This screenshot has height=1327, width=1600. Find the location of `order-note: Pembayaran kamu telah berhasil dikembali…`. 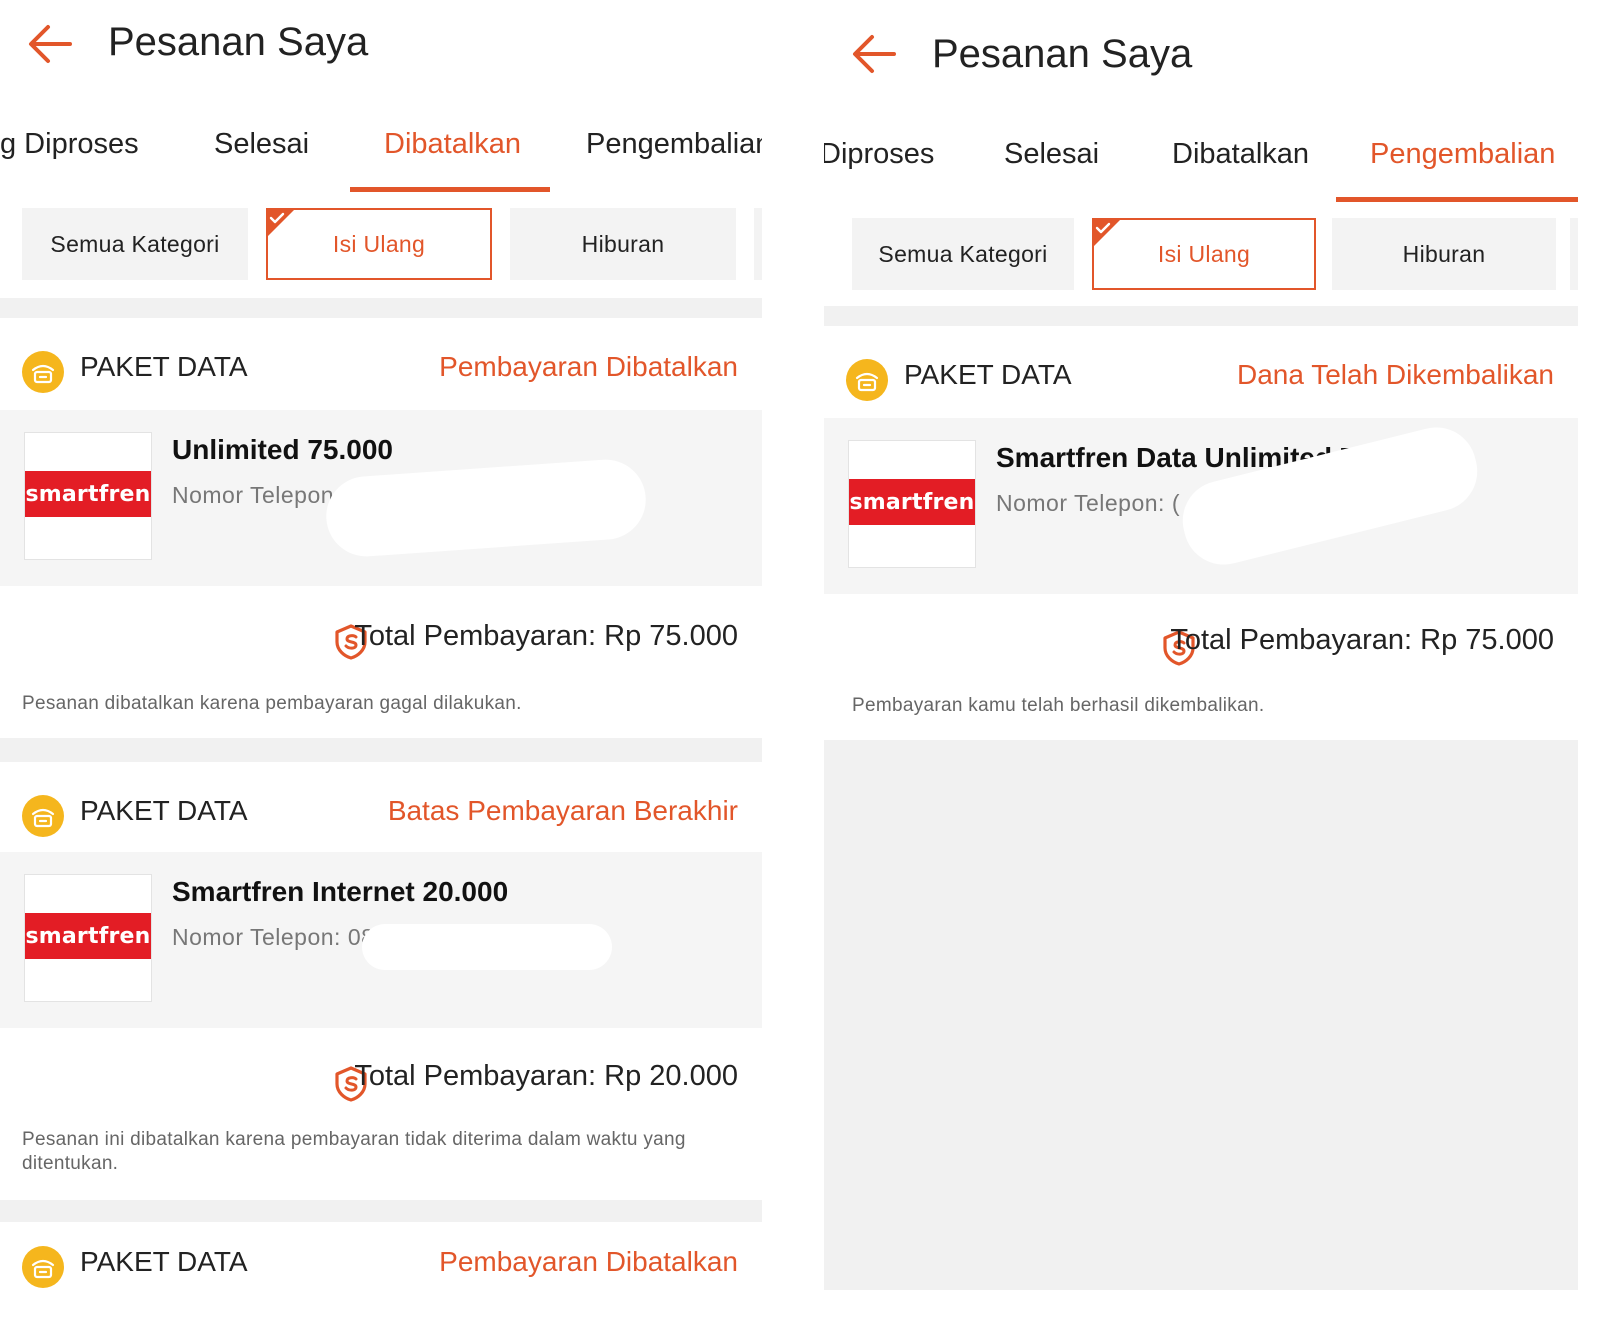

order-note: Pembayaran kamu telah berhasil dikembali… is located at coordinates (1058, 705).